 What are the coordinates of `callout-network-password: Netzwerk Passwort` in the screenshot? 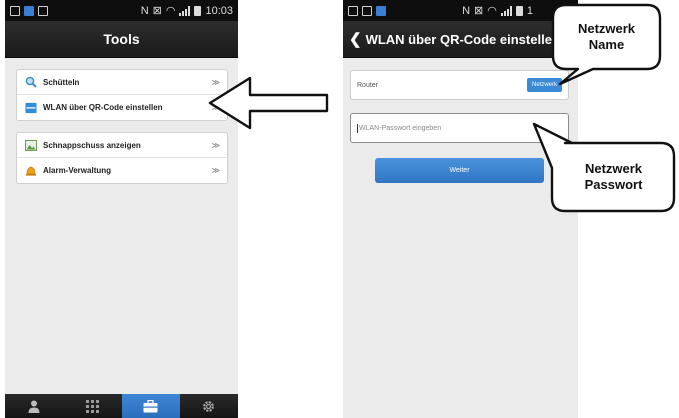 It's located at (613, 177).